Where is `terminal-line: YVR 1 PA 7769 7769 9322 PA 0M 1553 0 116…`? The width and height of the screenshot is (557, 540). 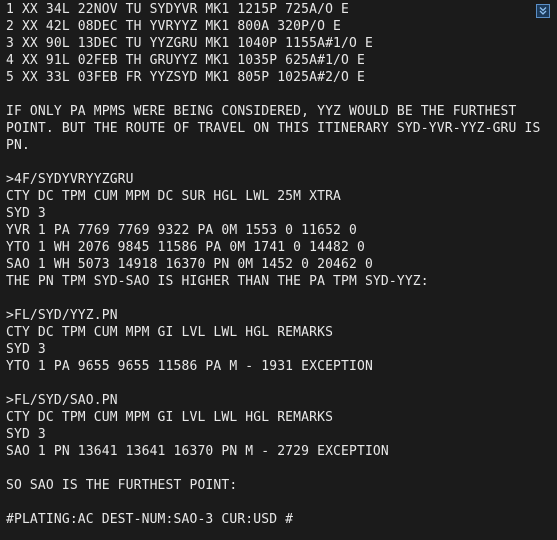
terminal-line: YVR 1 PA 7769 7769 9322 PA 0M 1553 0 116… is located at coordinates (181, 230).